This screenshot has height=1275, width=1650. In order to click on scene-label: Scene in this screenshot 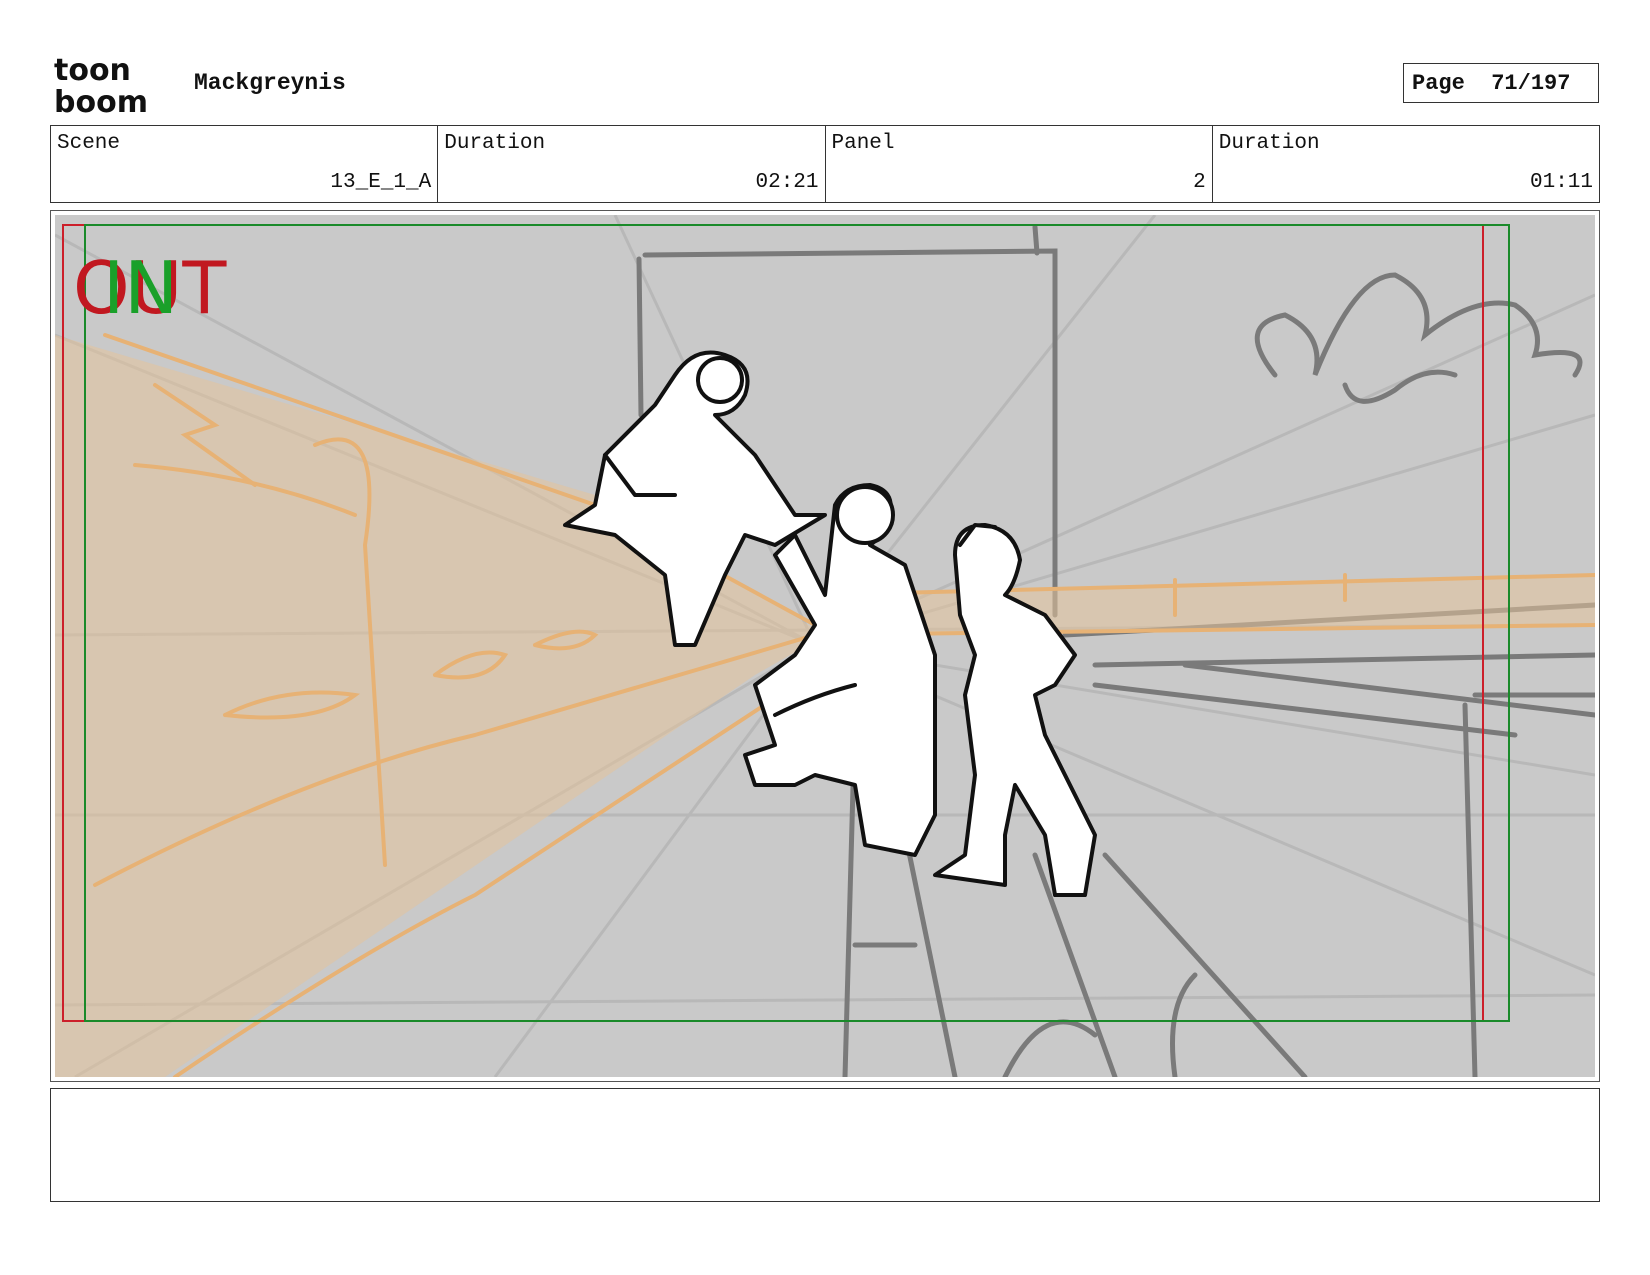, I will do `click(89, 143)`.